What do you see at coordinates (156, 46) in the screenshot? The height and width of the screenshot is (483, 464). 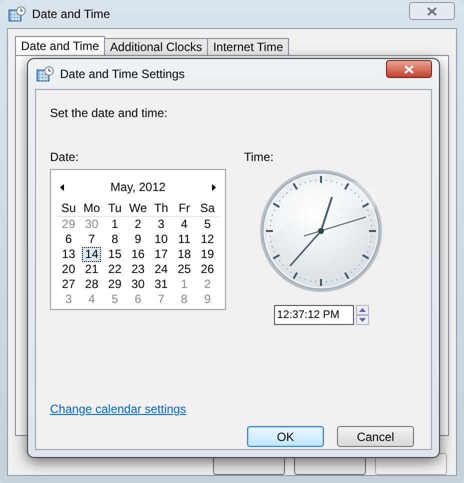 I see `tab: Additional Clocks` at bounding box center [156, 46].